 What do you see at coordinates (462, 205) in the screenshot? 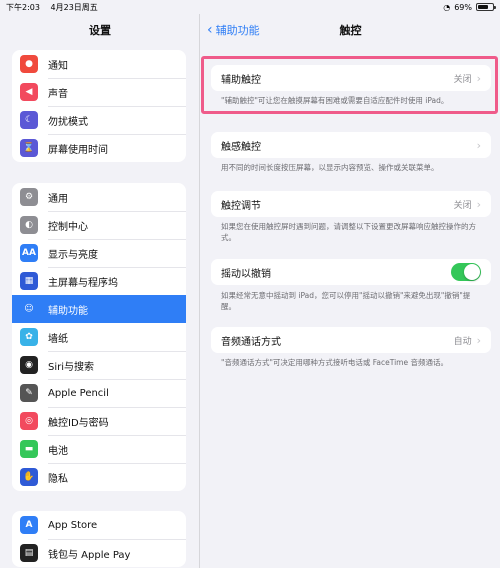
I see `row-value: 关闭` at bounding box center [462, 205].